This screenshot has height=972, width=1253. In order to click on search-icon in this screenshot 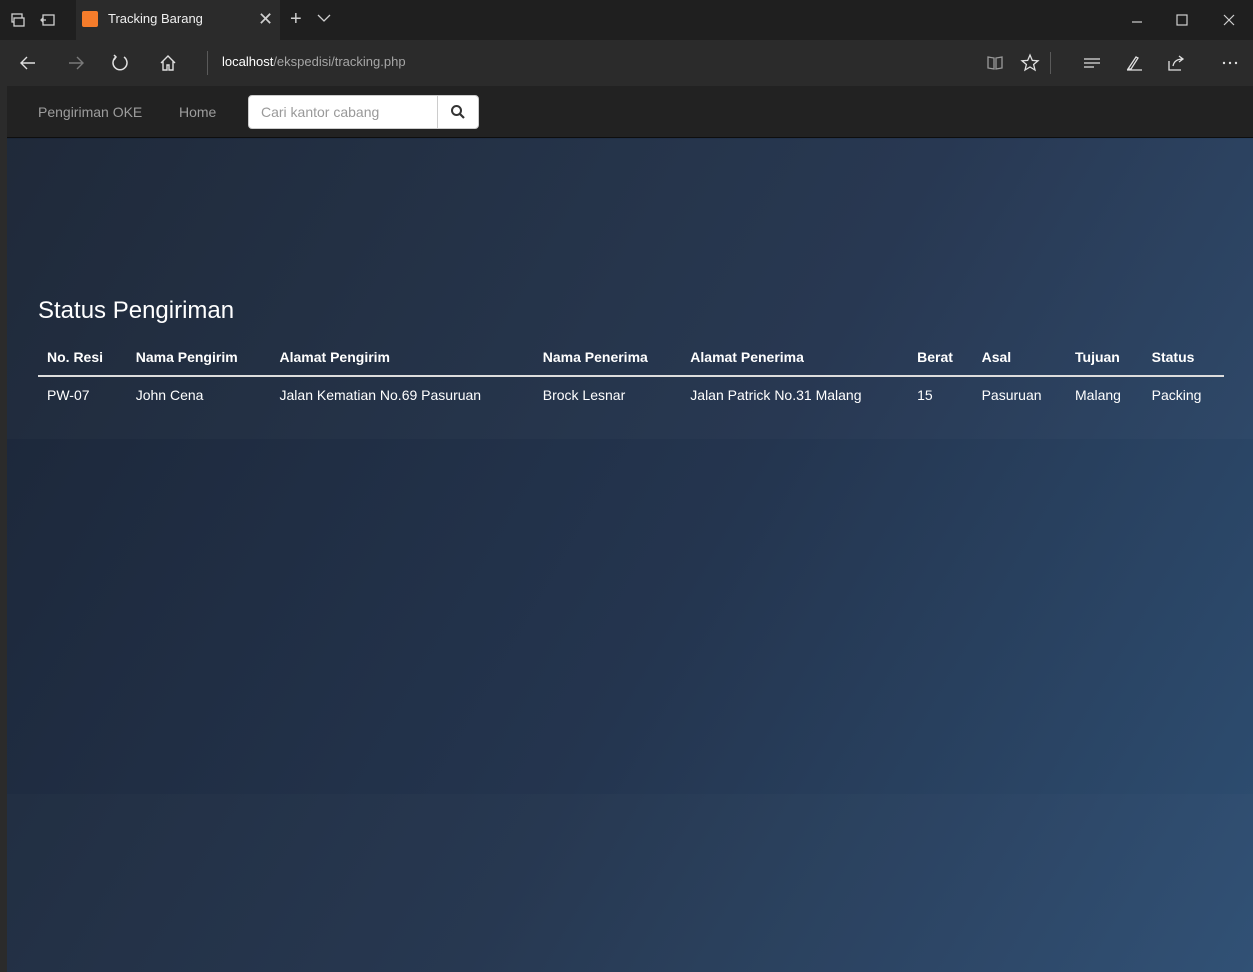, I will do `click(458, 112)`.